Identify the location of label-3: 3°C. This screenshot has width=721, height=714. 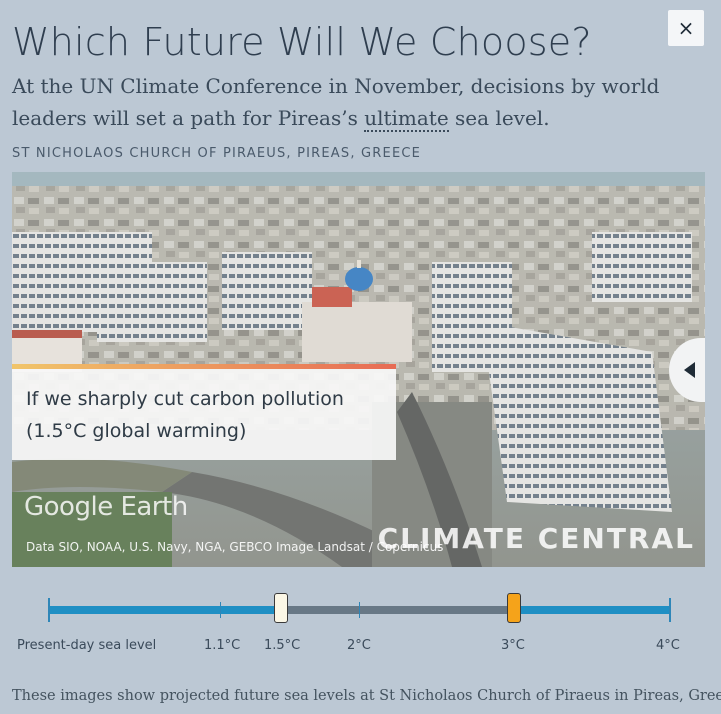
(513, 645).